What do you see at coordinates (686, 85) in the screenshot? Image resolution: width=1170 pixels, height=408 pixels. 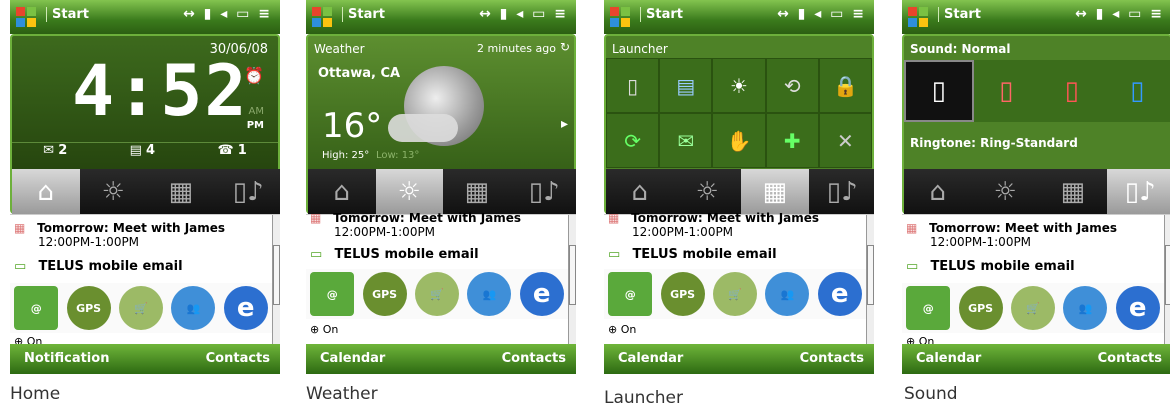 I see `launcher-slot-programs-icon: ▤` at bounding box center [686, 85].